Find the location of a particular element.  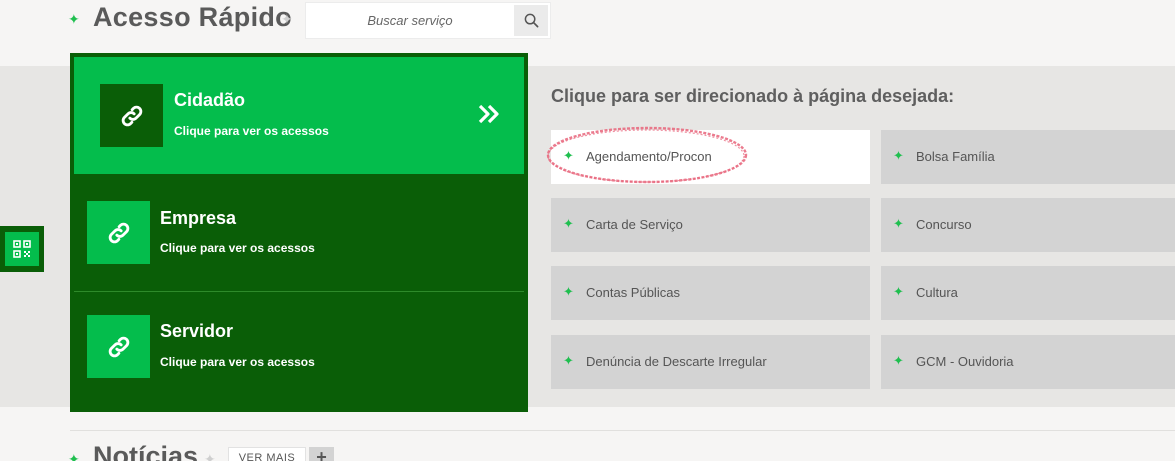

service-concurso: ✦ Concurso is located at coordinates (1028, 225).